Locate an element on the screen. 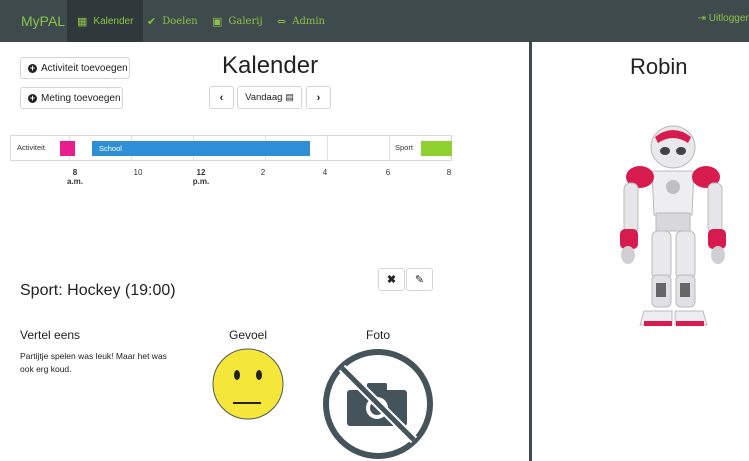 This screenshot has width=749, height=461. timeline-event-label: Sport is located at coordinates (404, 147).